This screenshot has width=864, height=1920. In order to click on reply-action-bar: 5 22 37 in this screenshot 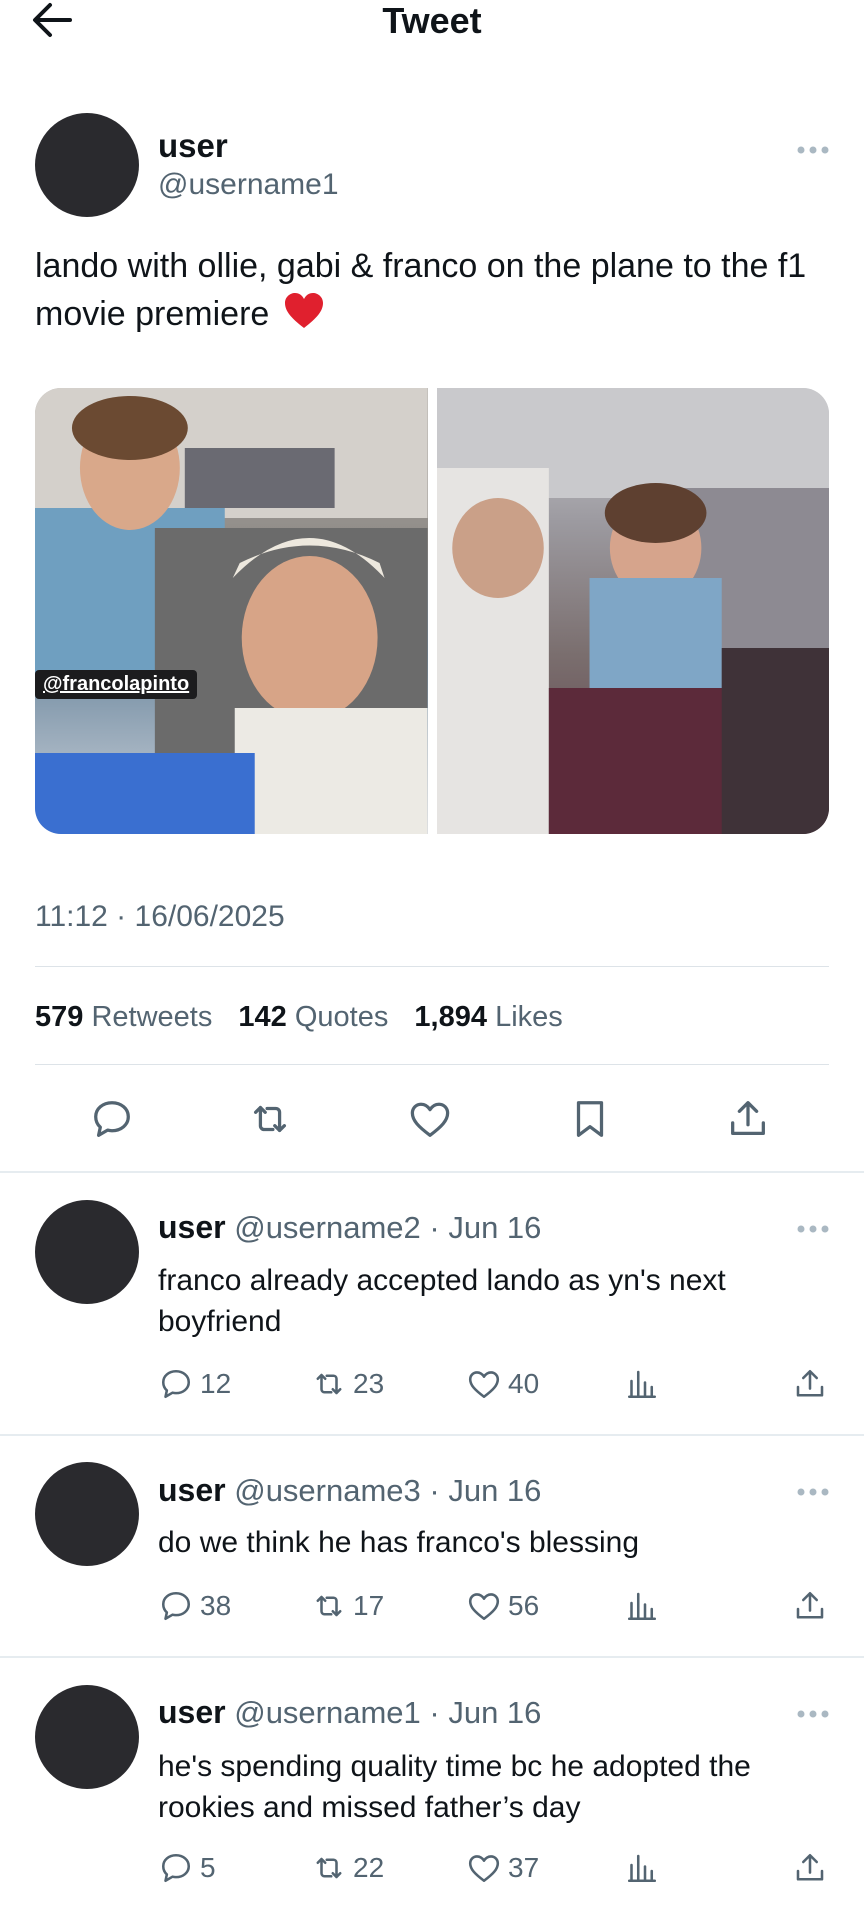, I will do `click(496, 1868)`.